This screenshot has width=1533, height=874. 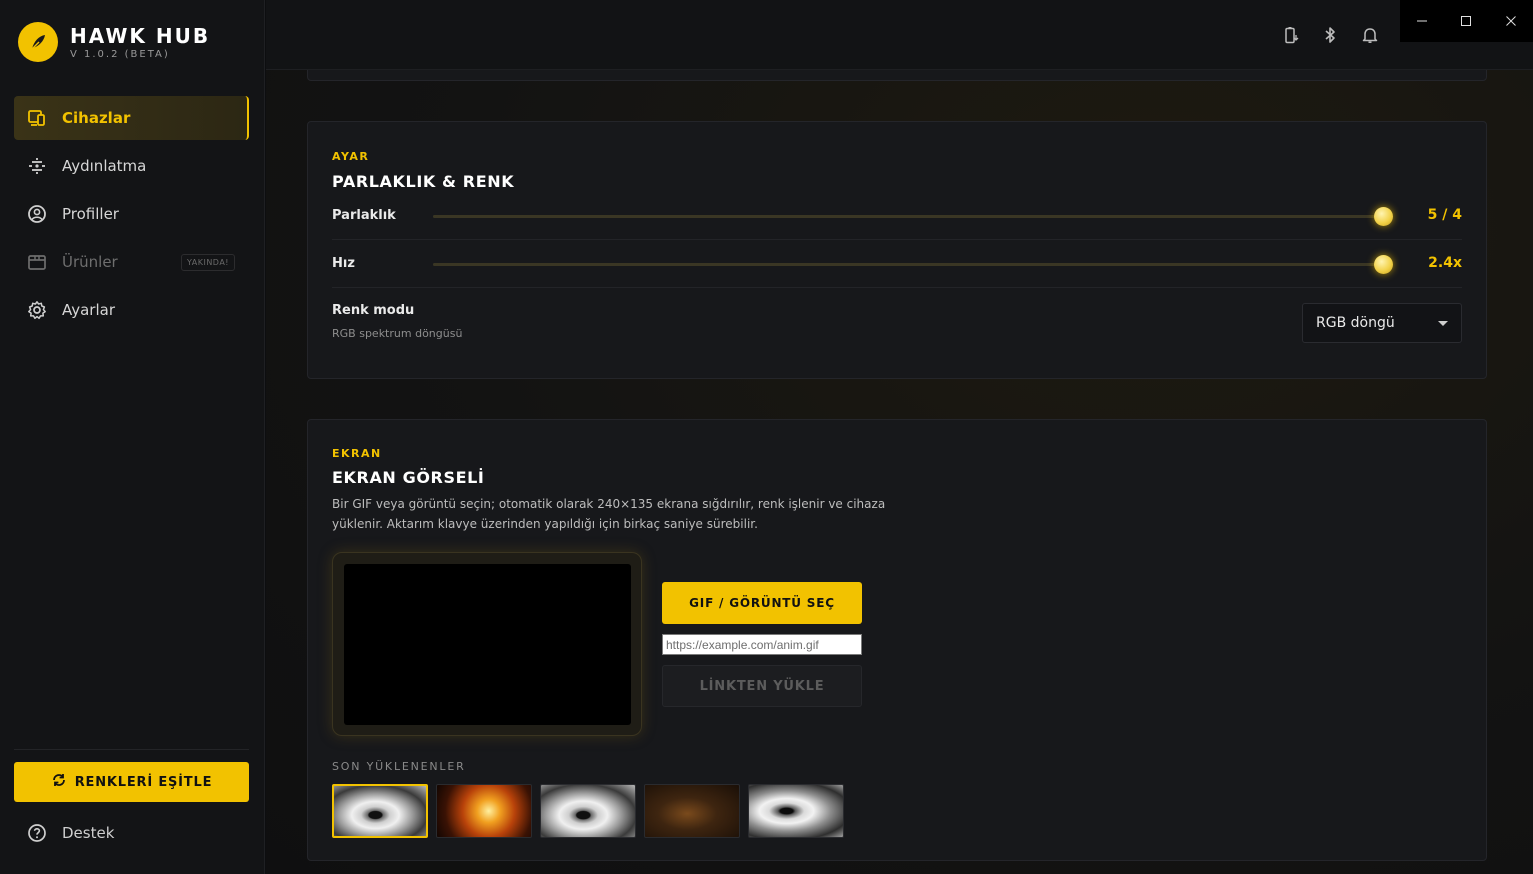 I want to click on color-mode-select: RGB döngü, so click(x=1382, y=323).